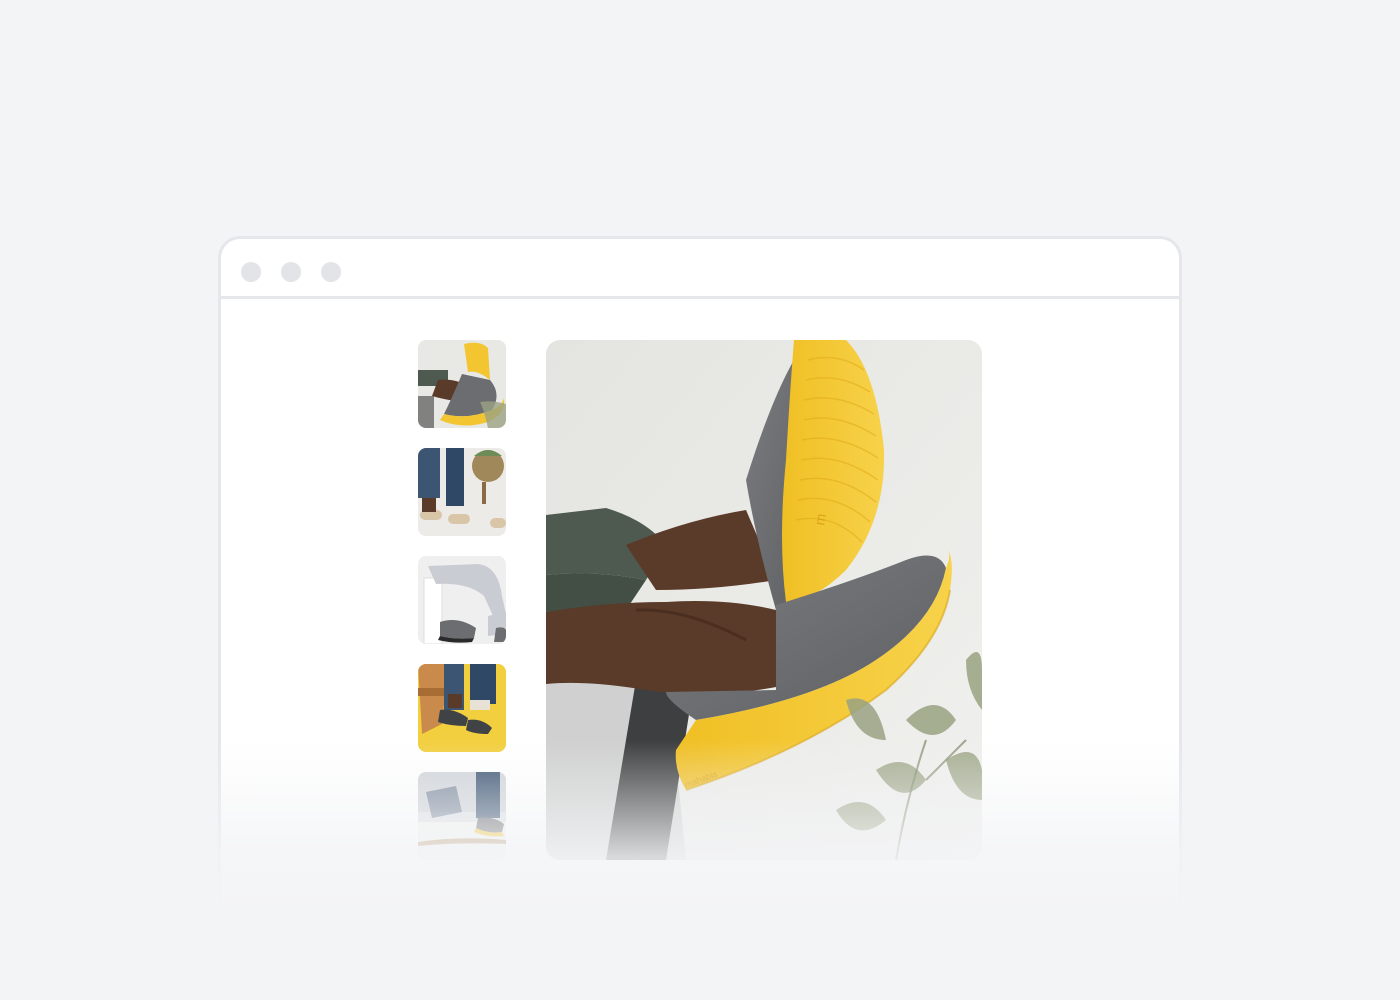  Describe the element at coordinates (251, 272) in the screenshot. I see `close-dot-icon` at that location.